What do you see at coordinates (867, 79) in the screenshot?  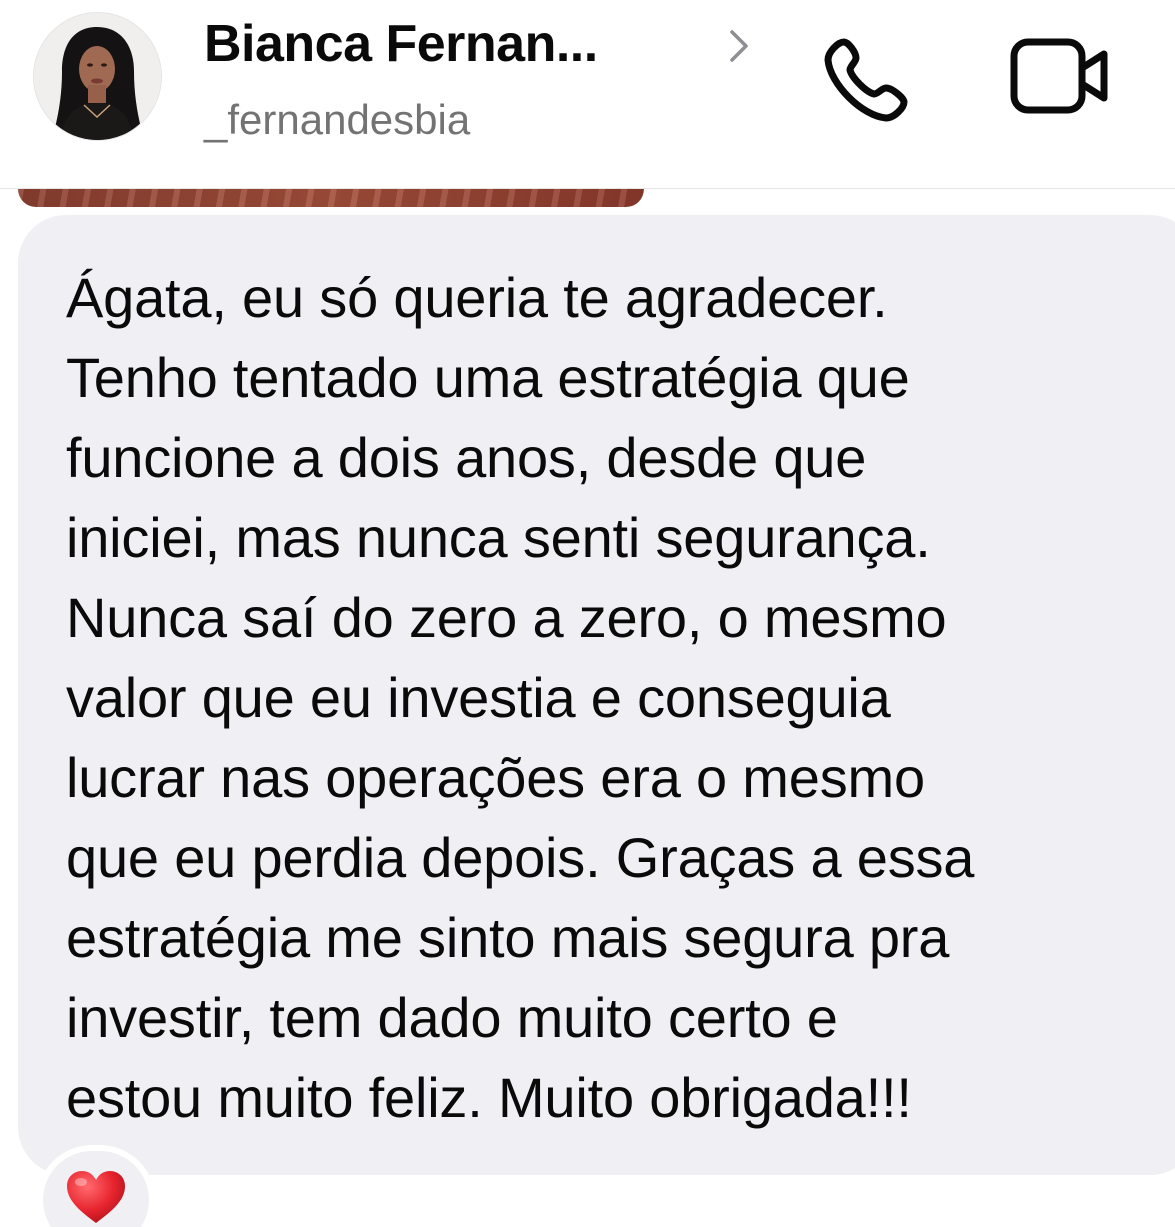 I see `phone-icon` at bounding box center [867, 79].